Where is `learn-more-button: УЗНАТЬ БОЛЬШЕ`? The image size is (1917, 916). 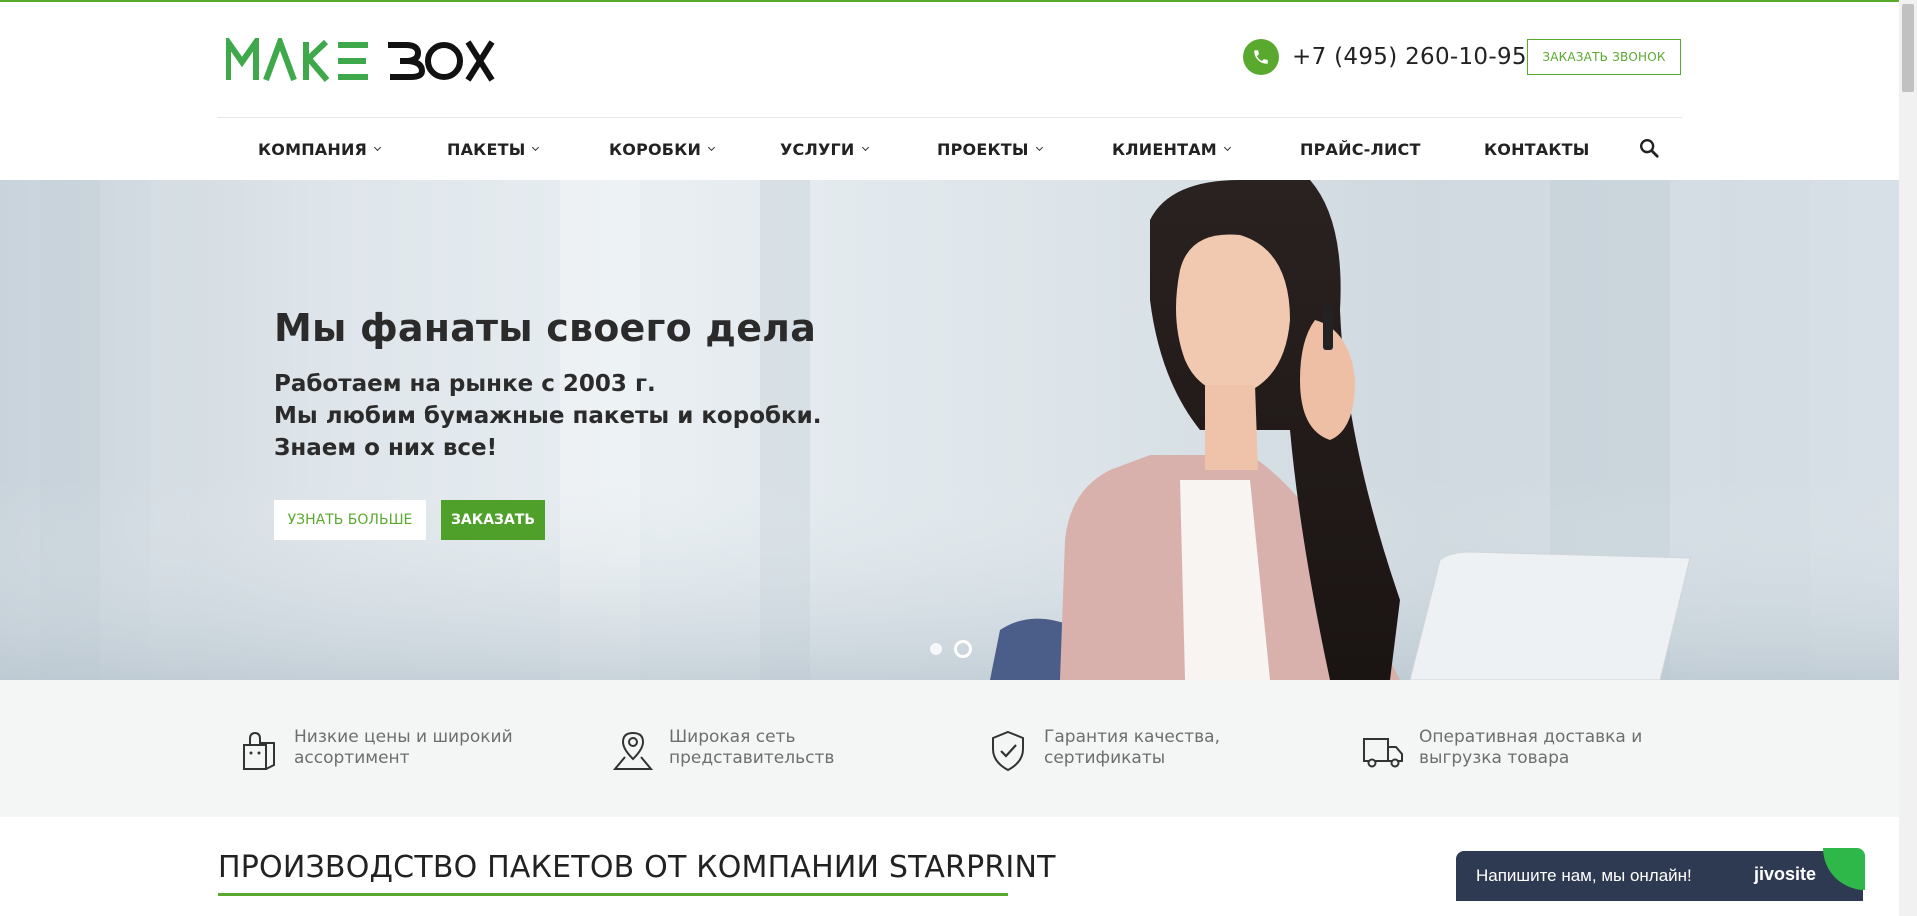
learn-more-button: УЗНАТЬ БОЛЬШЕ is located at coordinates (350, 520).